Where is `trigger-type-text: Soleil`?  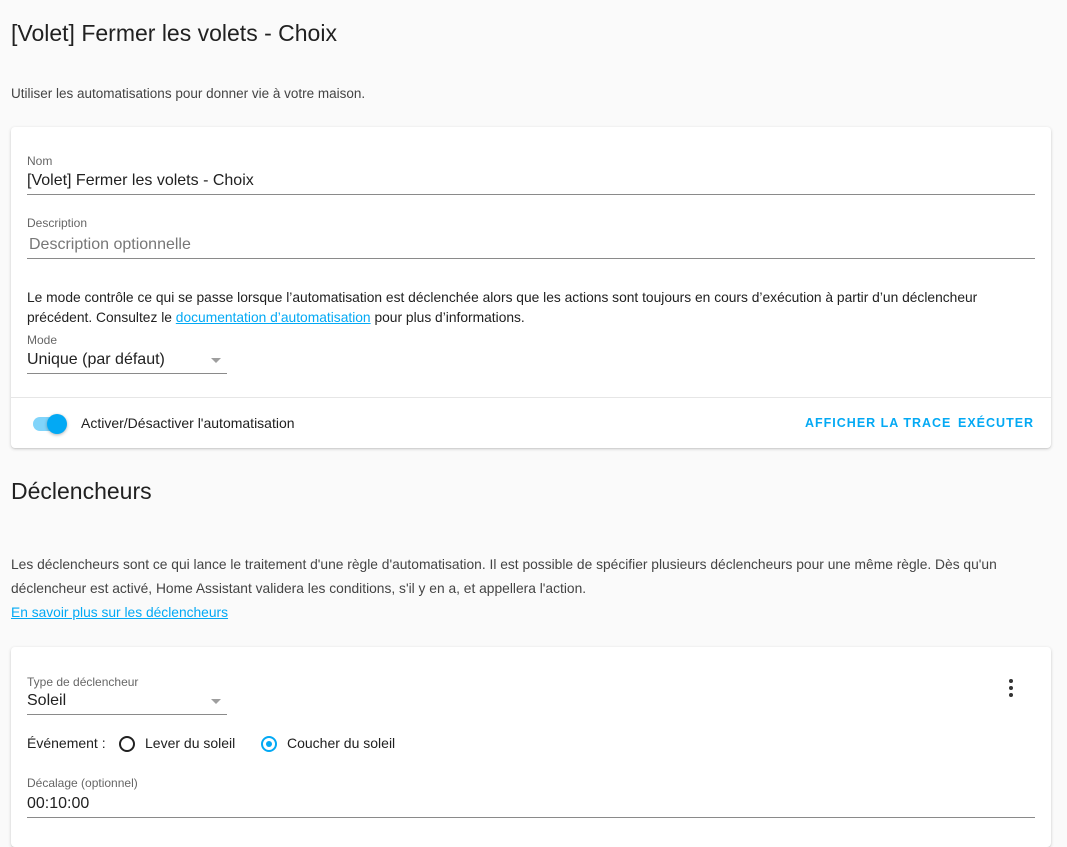 trigger-type-text: Soleil is located at coordinates (47, 700).